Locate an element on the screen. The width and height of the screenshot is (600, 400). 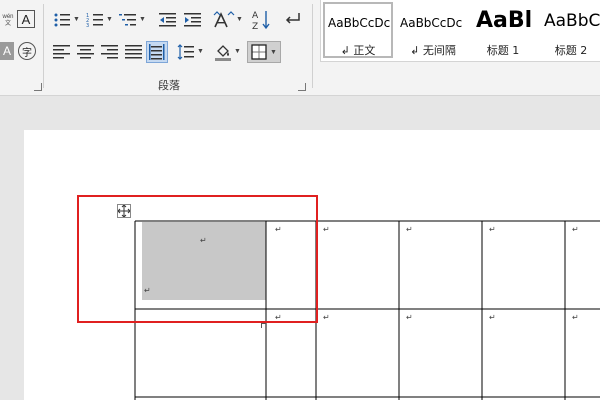
highlight-box is located at coordinates (197, 259).